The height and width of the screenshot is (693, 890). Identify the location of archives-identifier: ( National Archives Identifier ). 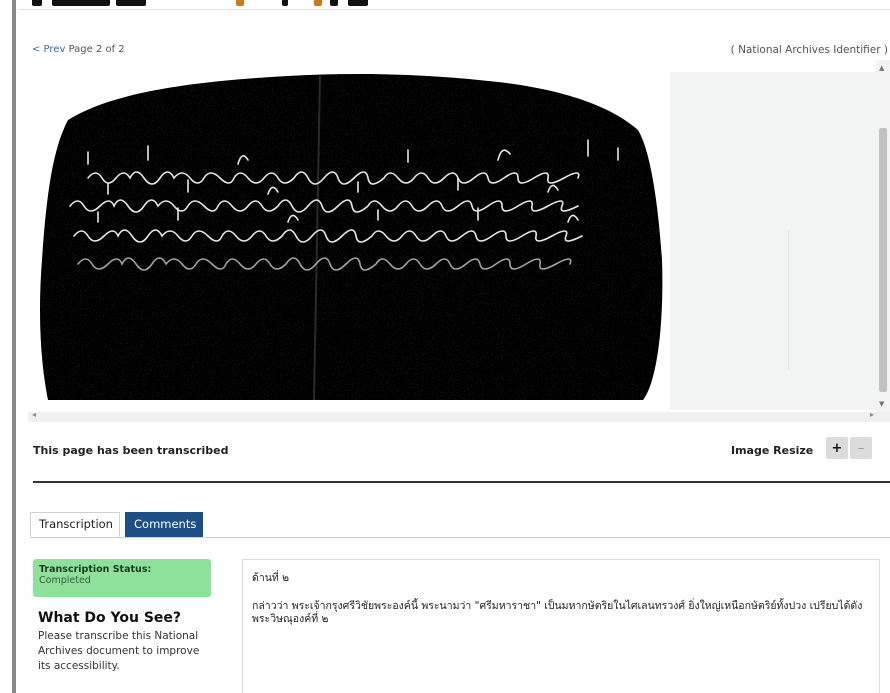
(809, 50).